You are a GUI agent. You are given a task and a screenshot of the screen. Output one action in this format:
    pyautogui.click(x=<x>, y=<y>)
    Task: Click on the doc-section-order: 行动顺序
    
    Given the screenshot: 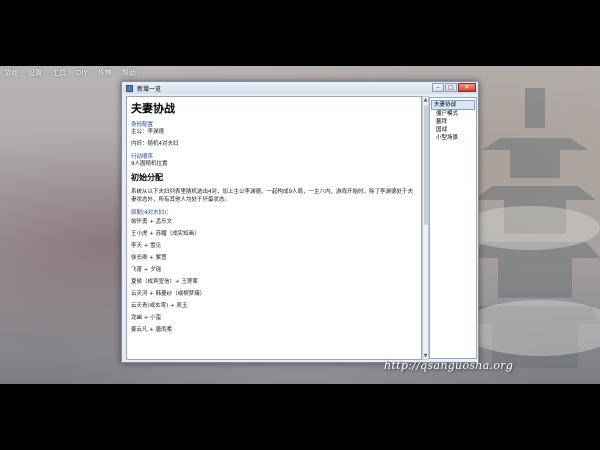 What is the action you would take?
    pyautogui.click(x=142, y=157)
    